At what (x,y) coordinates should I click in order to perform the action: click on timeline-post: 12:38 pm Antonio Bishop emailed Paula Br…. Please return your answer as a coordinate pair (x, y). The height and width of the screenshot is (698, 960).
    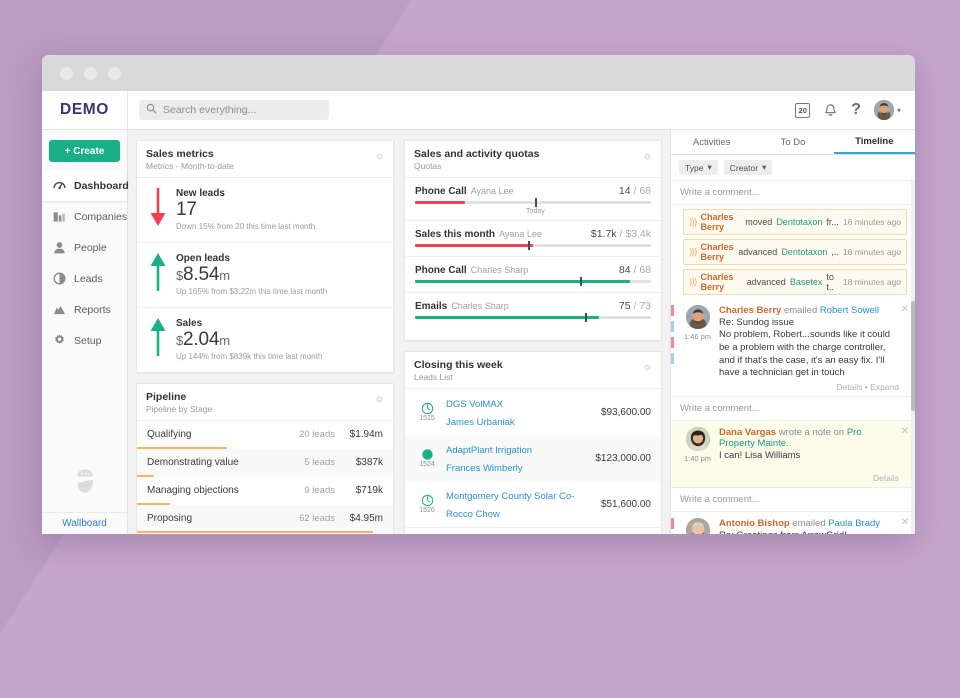
    Looking at the image, I should click on (793, 523).